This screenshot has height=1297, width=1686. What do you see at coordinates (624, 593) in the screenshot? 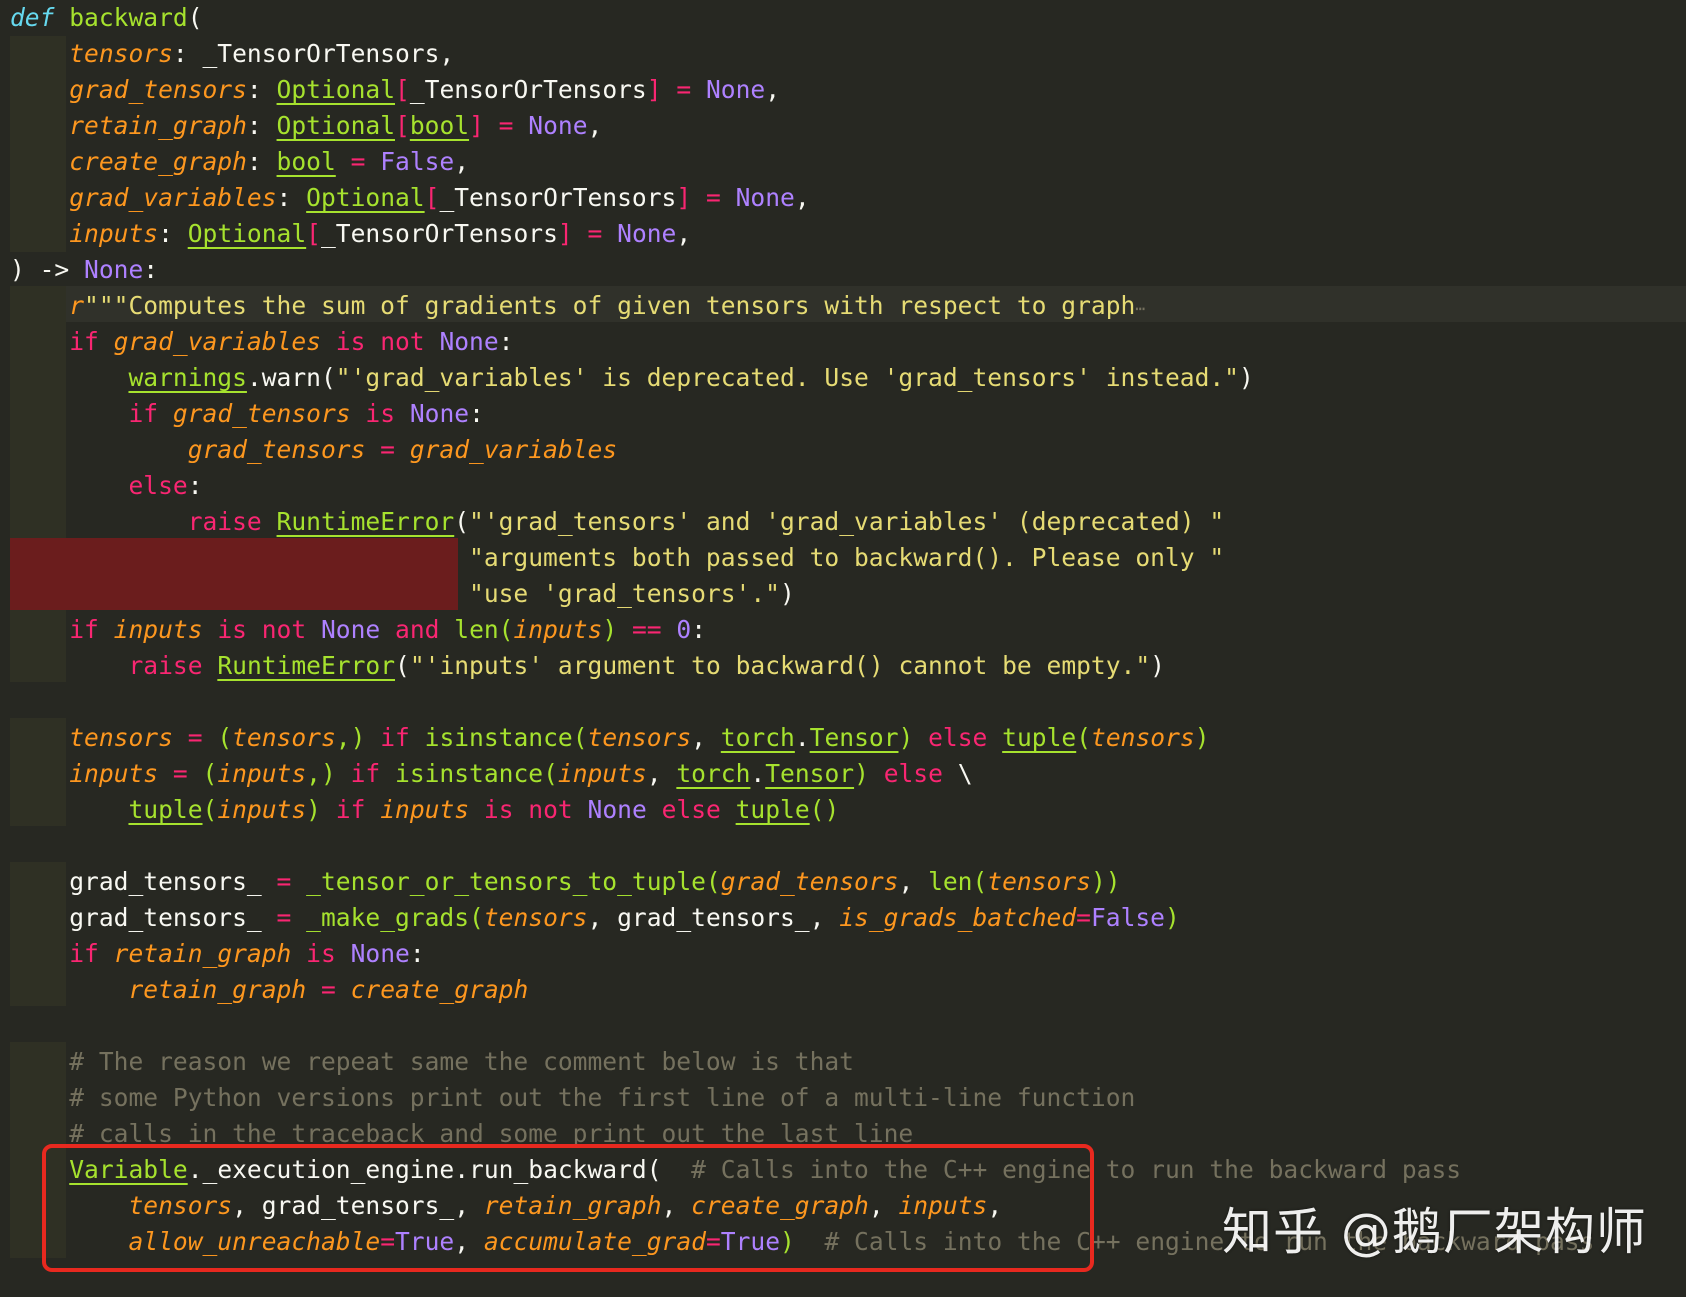
I see `code-token: "use 'grad_tensors'."` at bounding box center [624, 593].